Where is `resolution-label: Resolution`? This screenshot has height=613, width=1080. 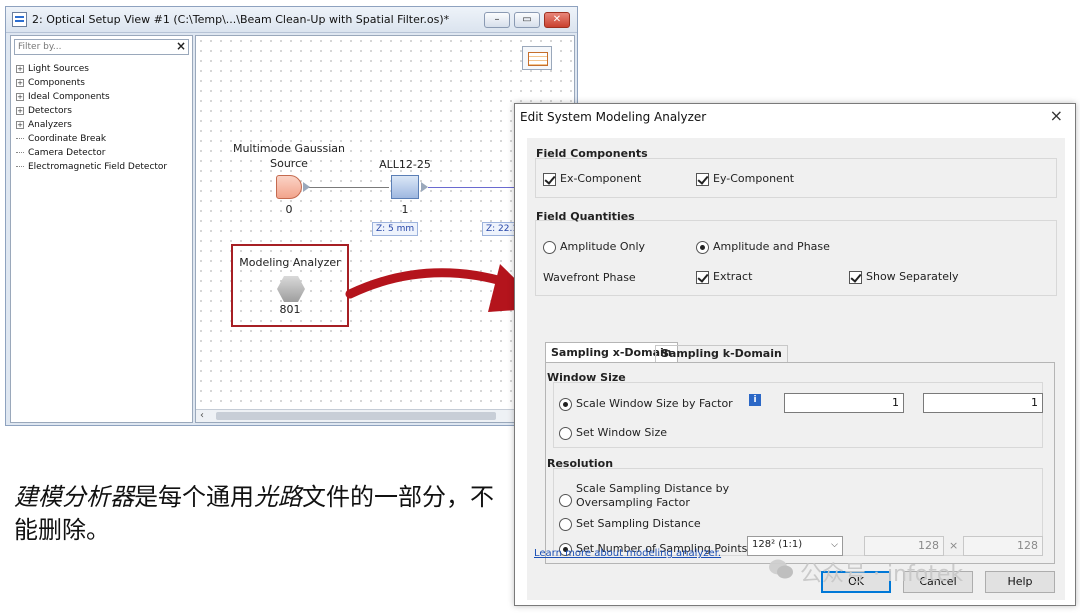 resolution-label: Resolution is located at coordinates (580, 463).